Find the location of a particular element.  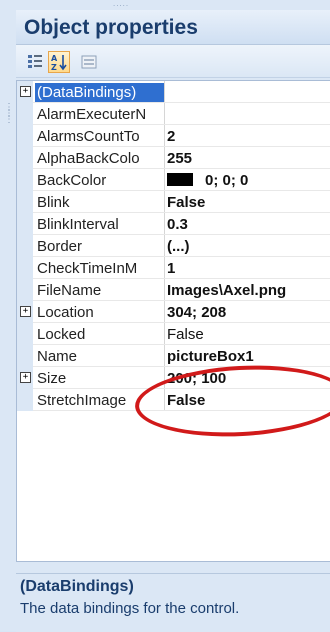

property-value: 0.3 is located at coordinates (248, 225).